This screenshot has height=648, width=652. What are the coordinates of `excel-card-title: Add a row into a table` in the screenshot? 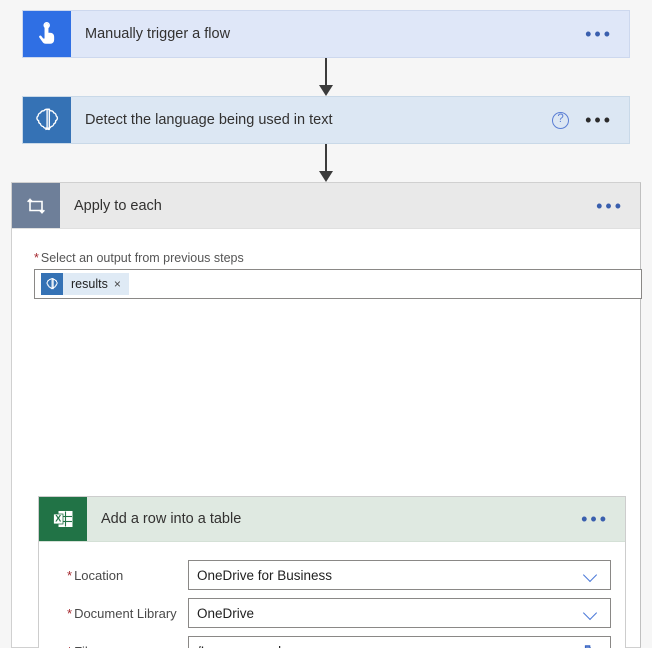 It's located at (171, 519).